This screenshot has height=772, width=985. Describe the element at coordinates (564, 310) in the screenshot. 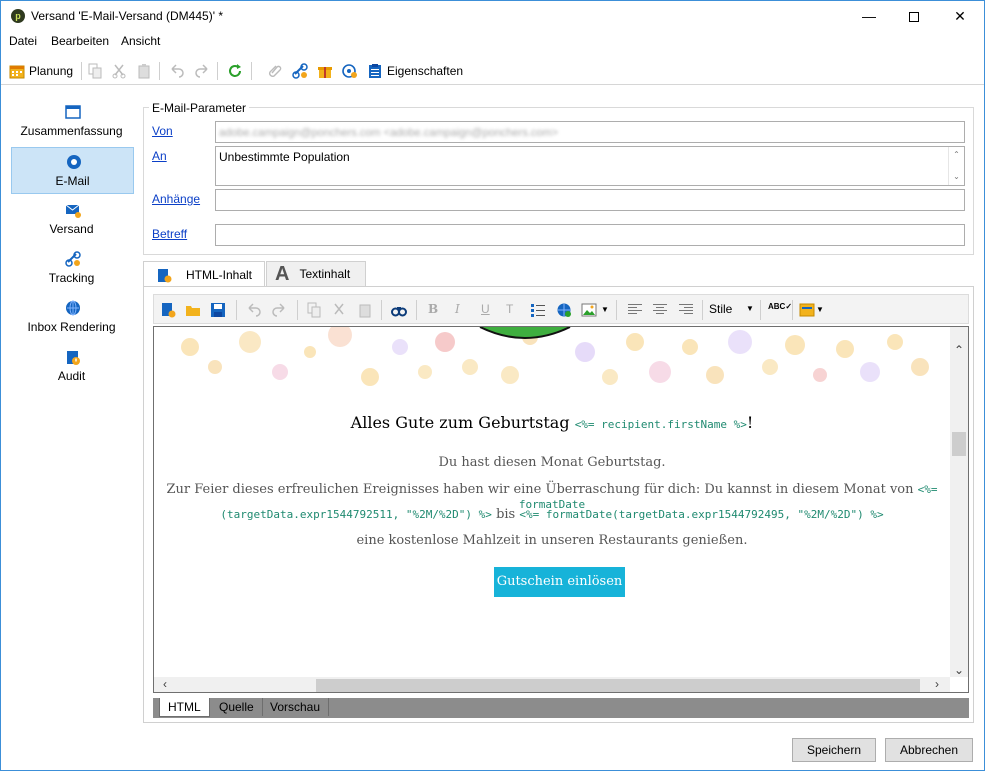

I see `insert-link-icon` at that location.